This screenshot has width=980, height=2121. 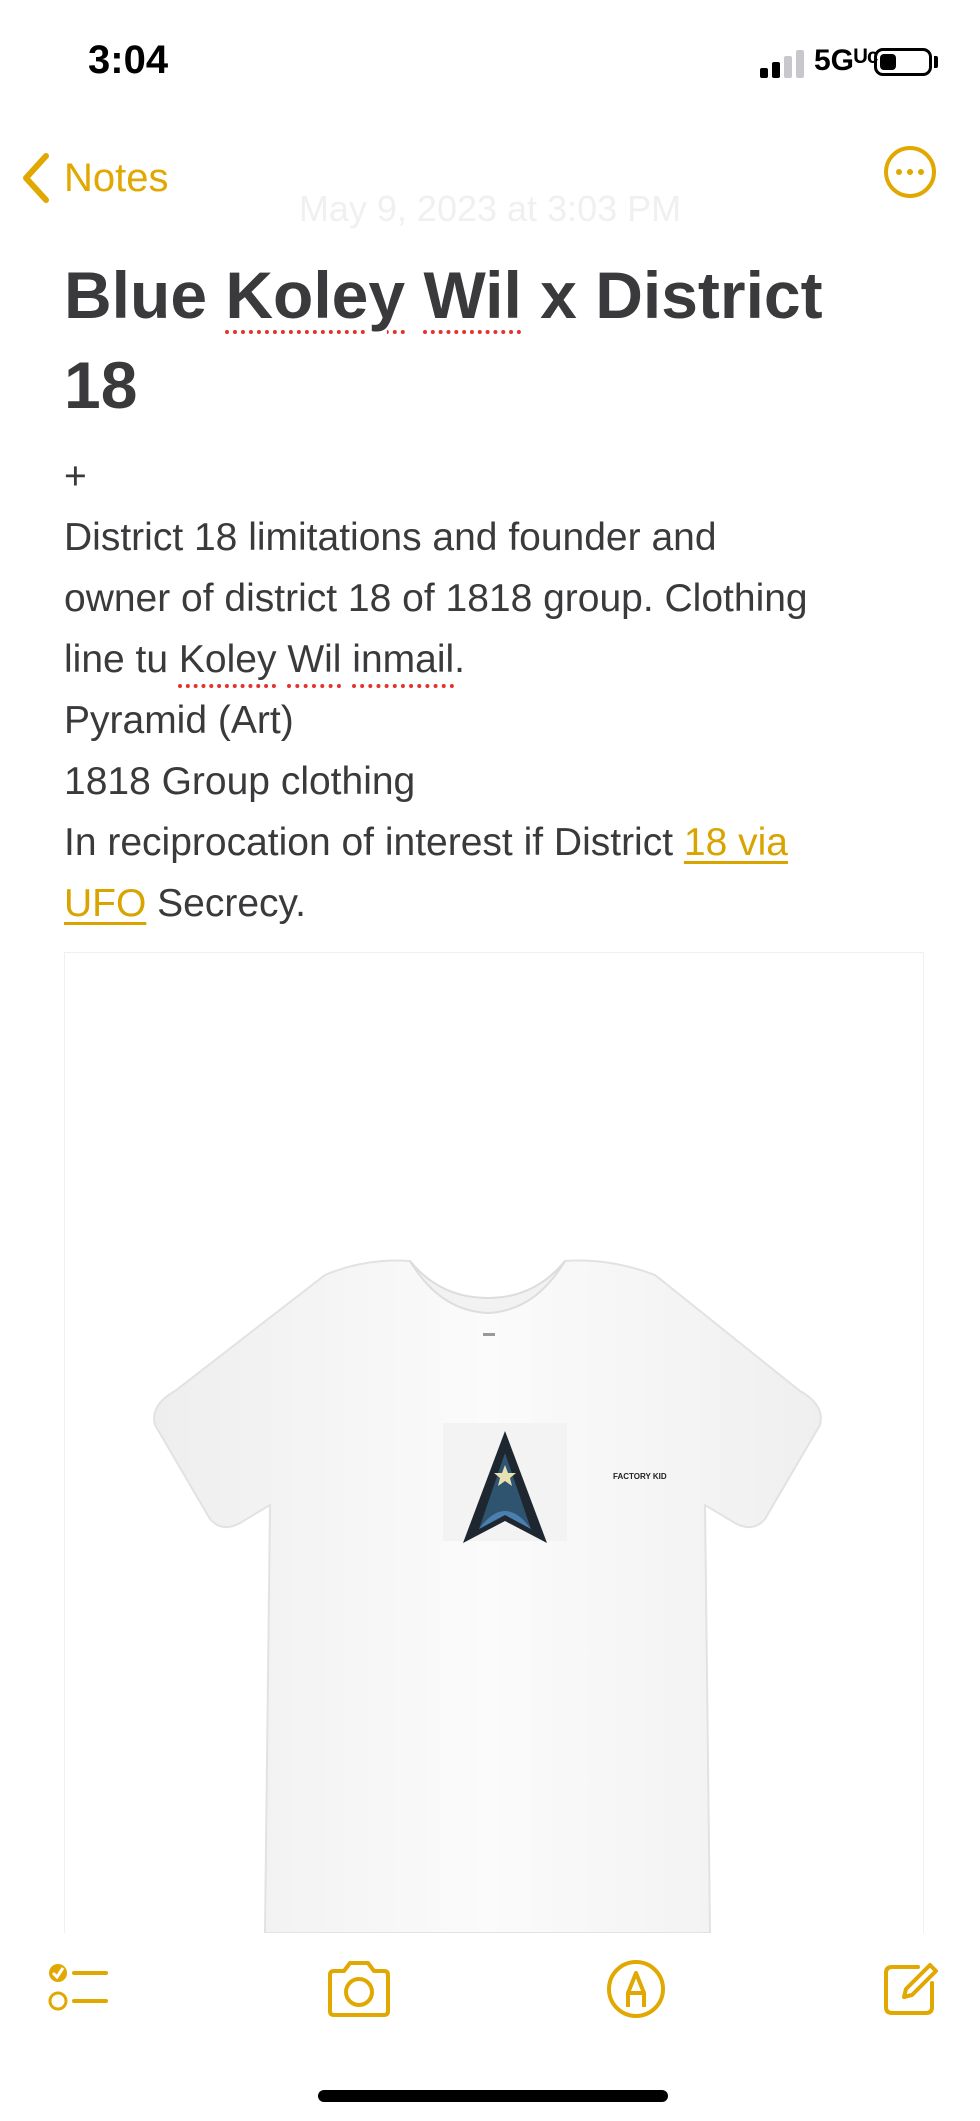 I want to click on detected-link: UFO, so click(x=105, y=903).